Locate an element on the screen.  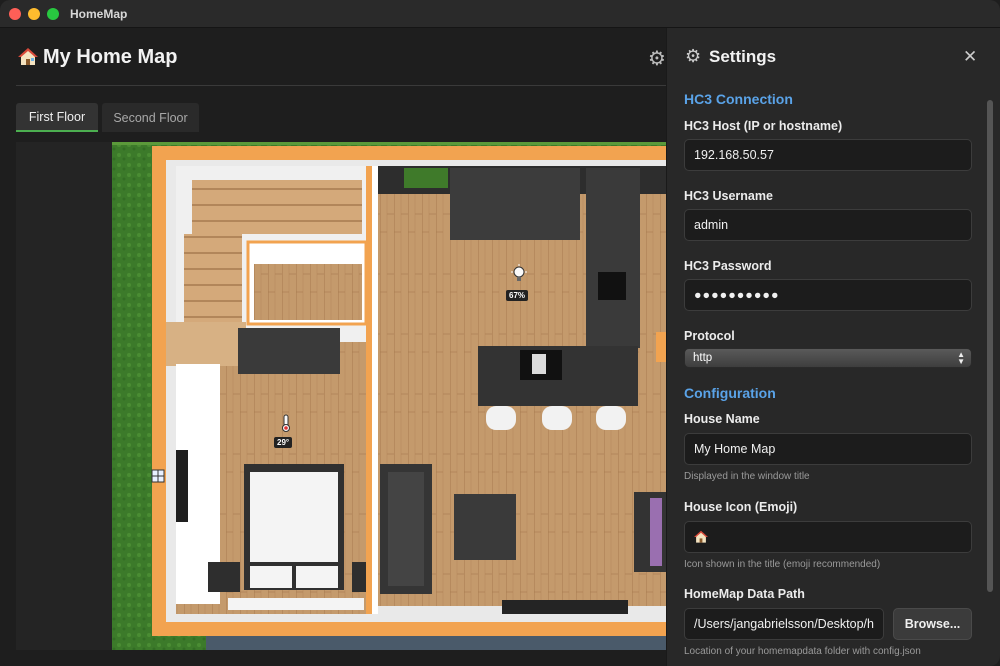
section-configuration: Configuration is located at coordinates (730, 393).